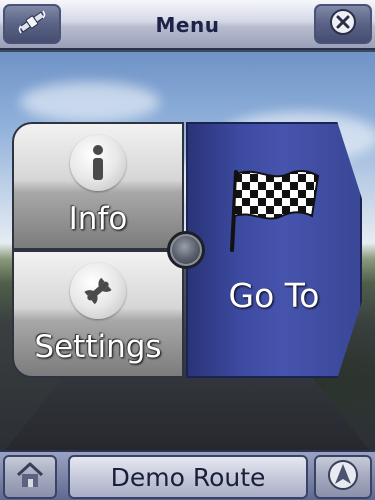  I want to click on gps-status-button, so click(32, 24).